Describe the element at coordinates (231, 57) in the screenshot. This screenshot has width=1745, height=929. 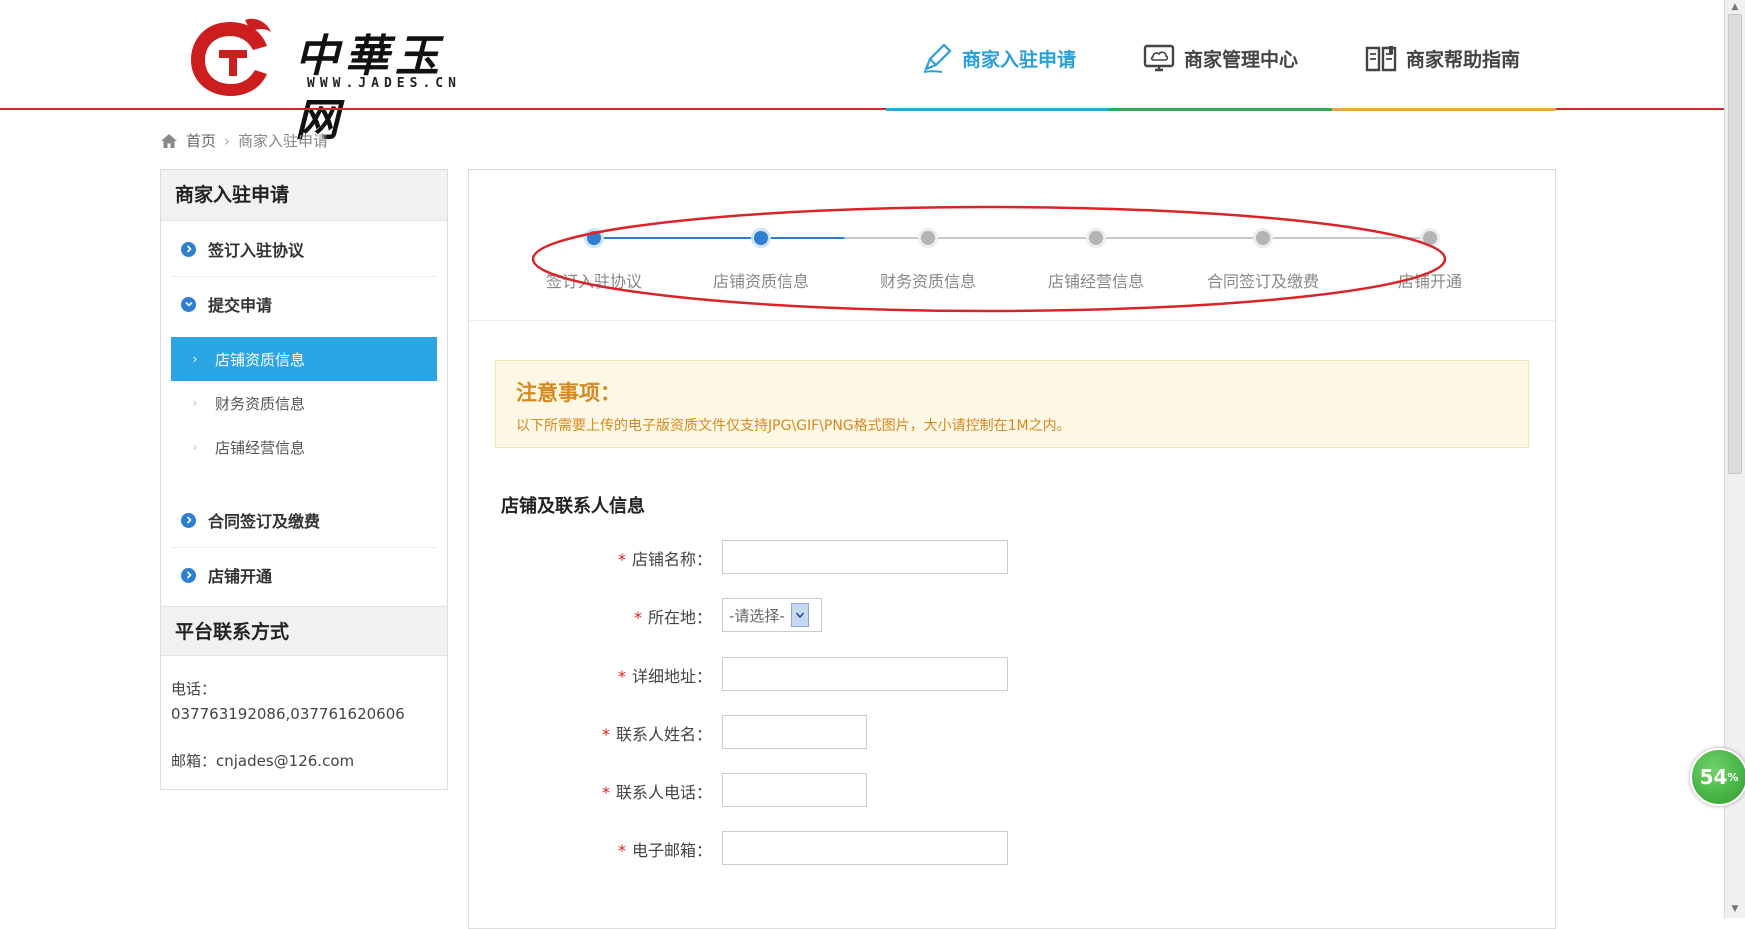
I see `logo-mark-icon` at that location.